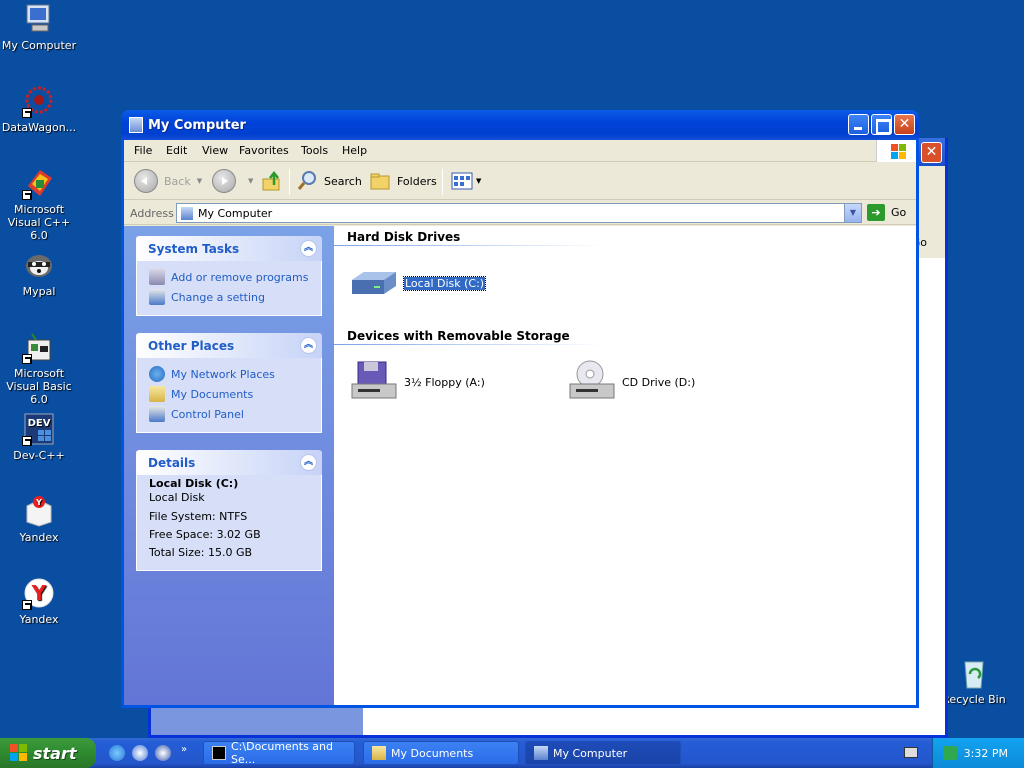 Image resolution: width=1024 pixels, height=768 pixels. What do you see at coordinates (469, 245) in the screenshot?
I see `group-divider` at bounding box center [469, 245].